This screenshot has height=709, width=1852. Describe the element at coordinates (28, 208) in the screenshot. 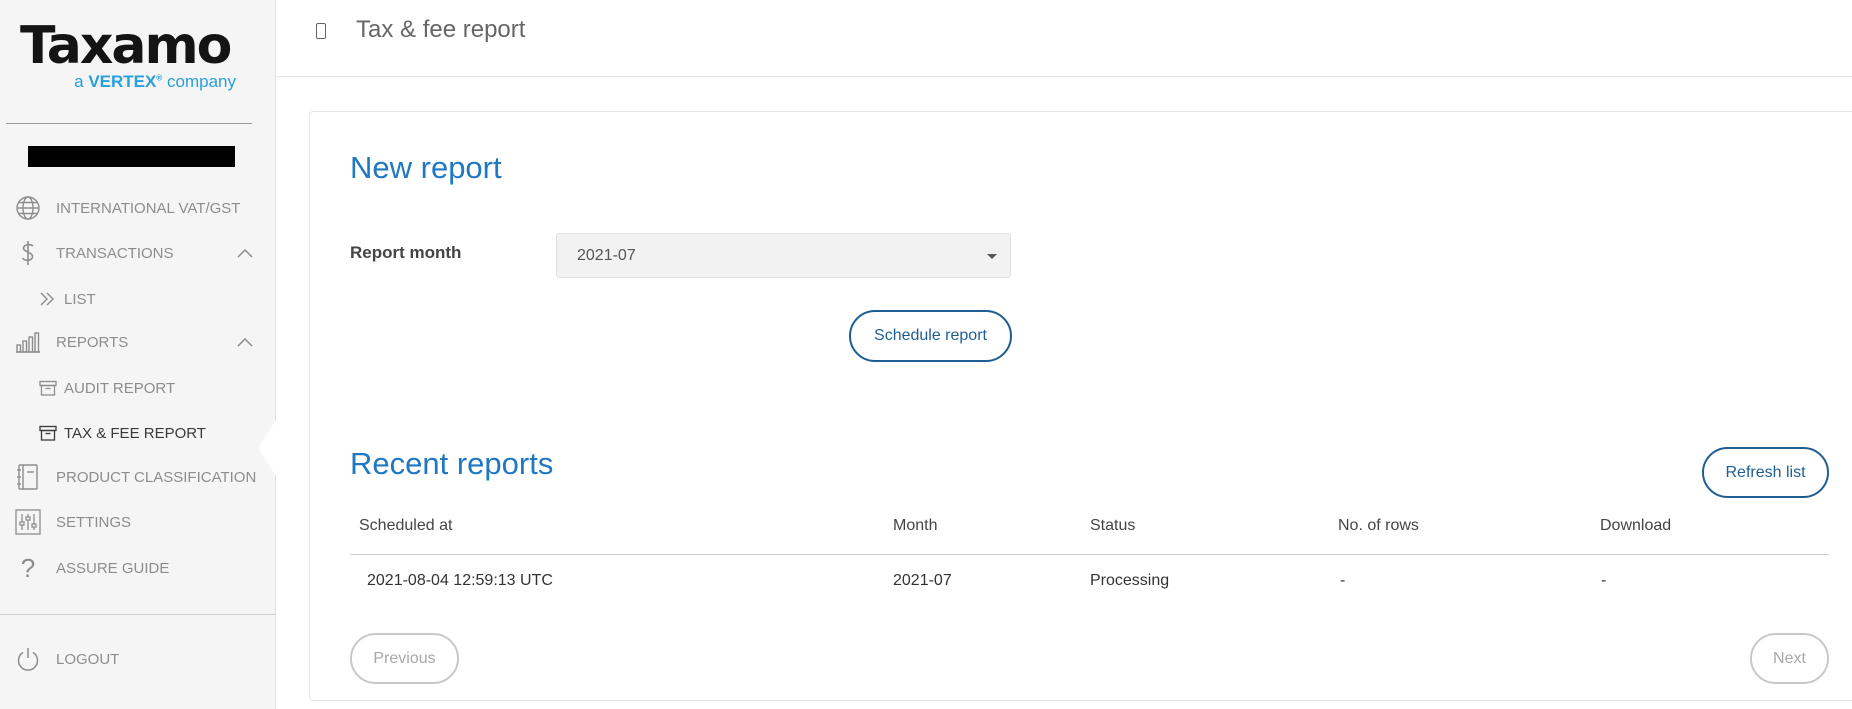

I see `globe-icon` at that location.